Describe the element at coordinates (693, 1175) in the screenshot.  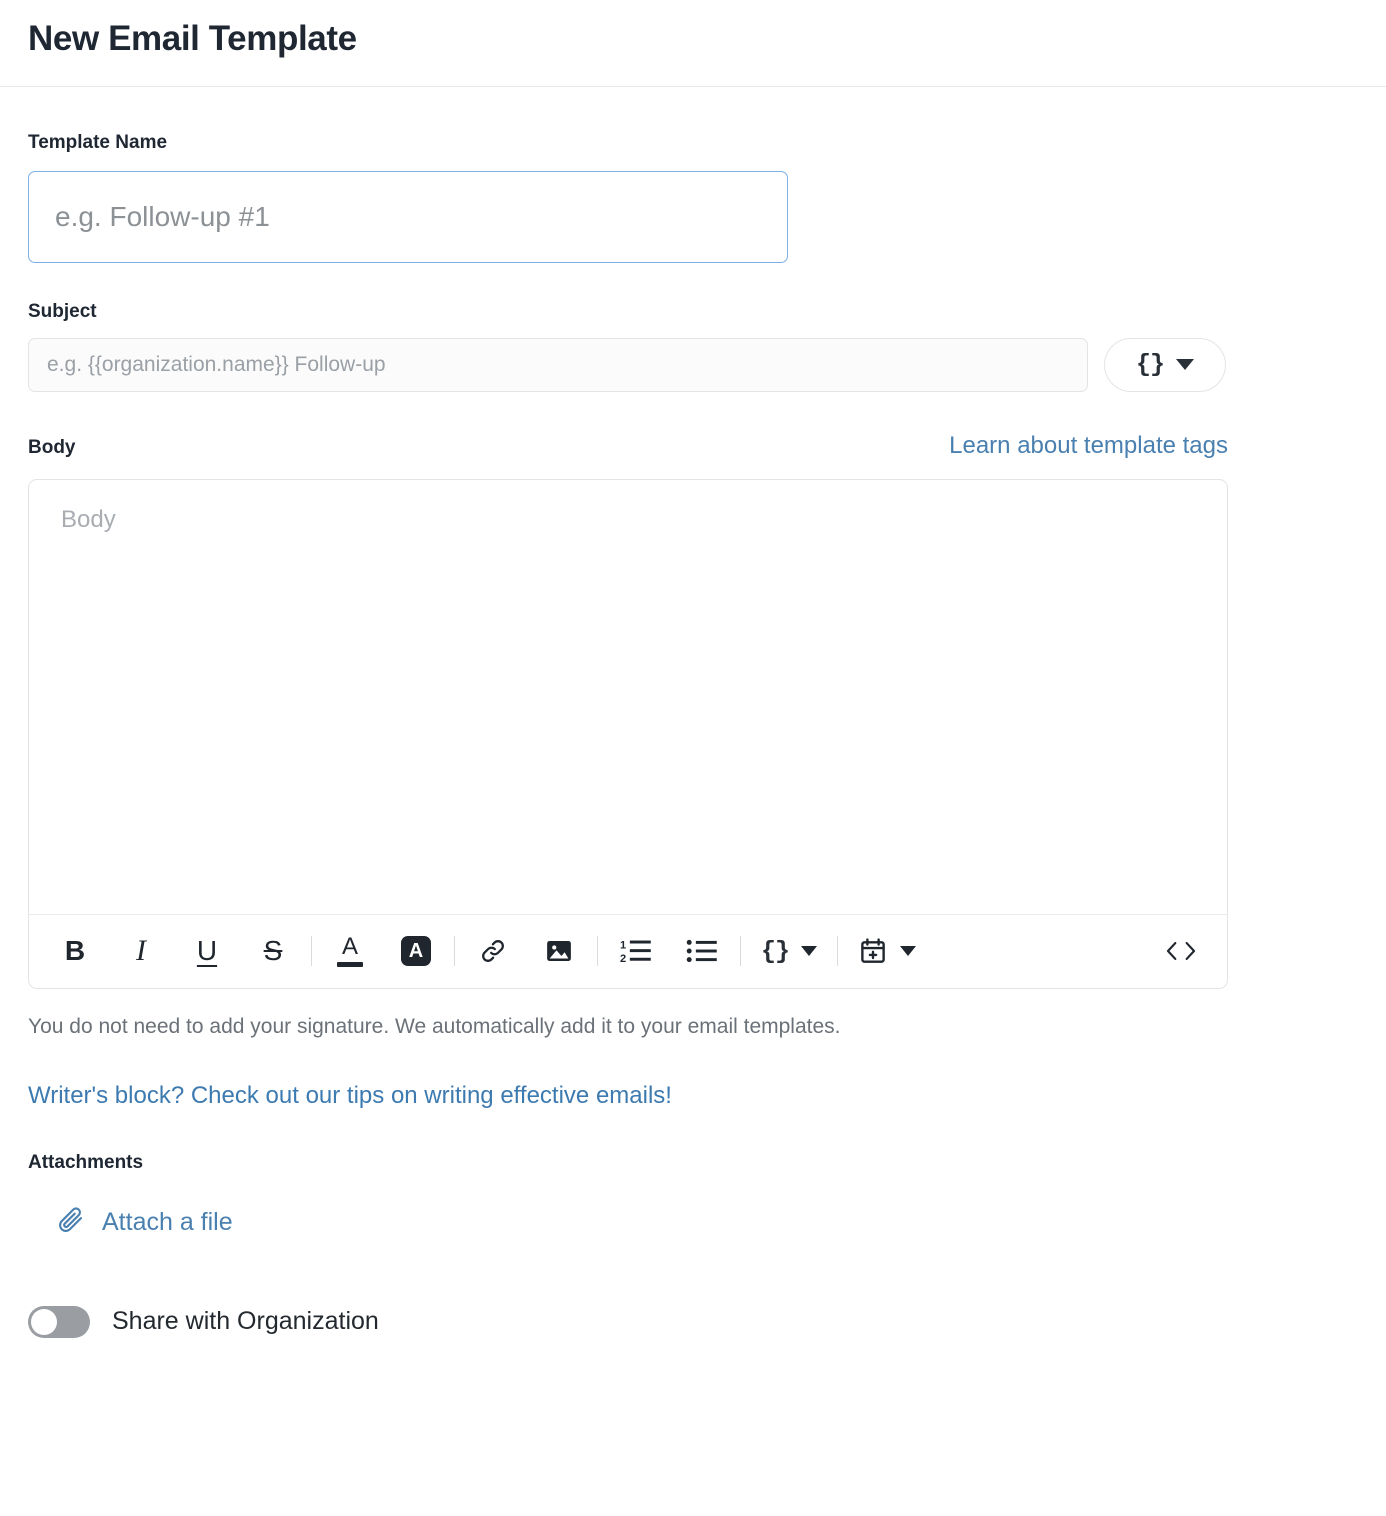
I see `attachments-section: Attachments Attach a file` at that location.